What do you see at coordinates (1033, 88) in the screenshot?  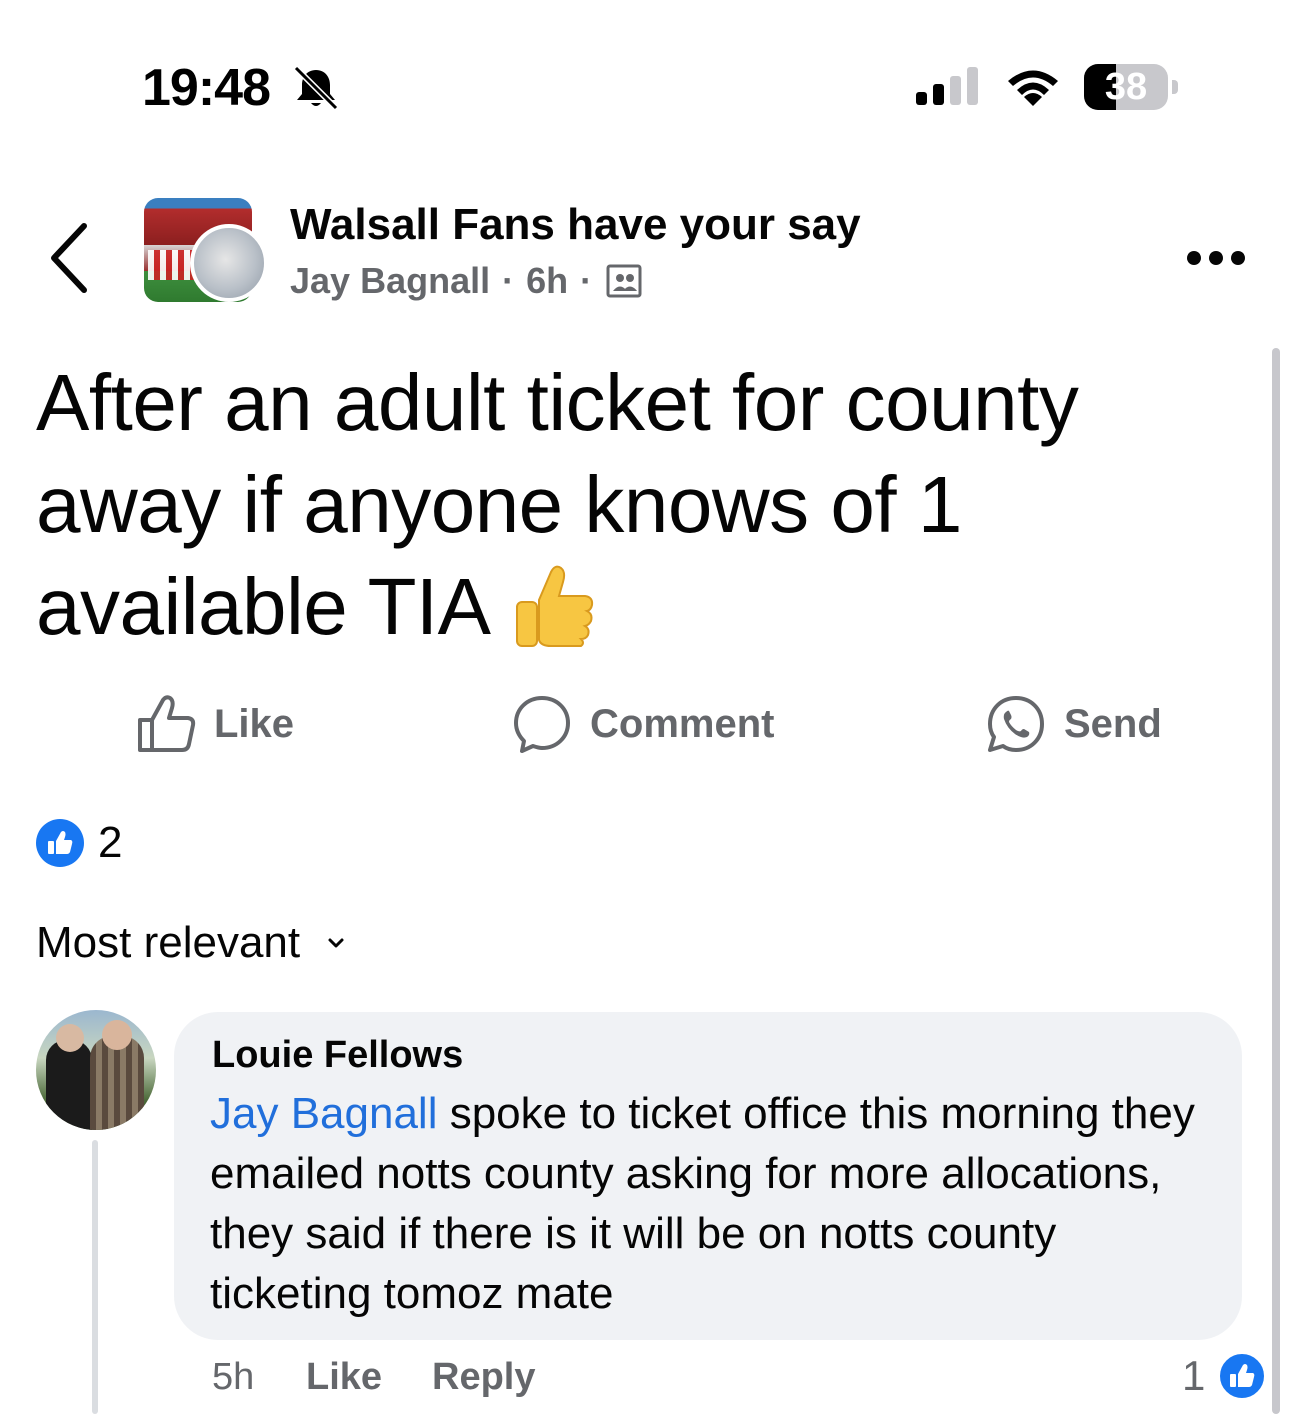 I see `wifi-icon` at bounding box center [1033, 88].